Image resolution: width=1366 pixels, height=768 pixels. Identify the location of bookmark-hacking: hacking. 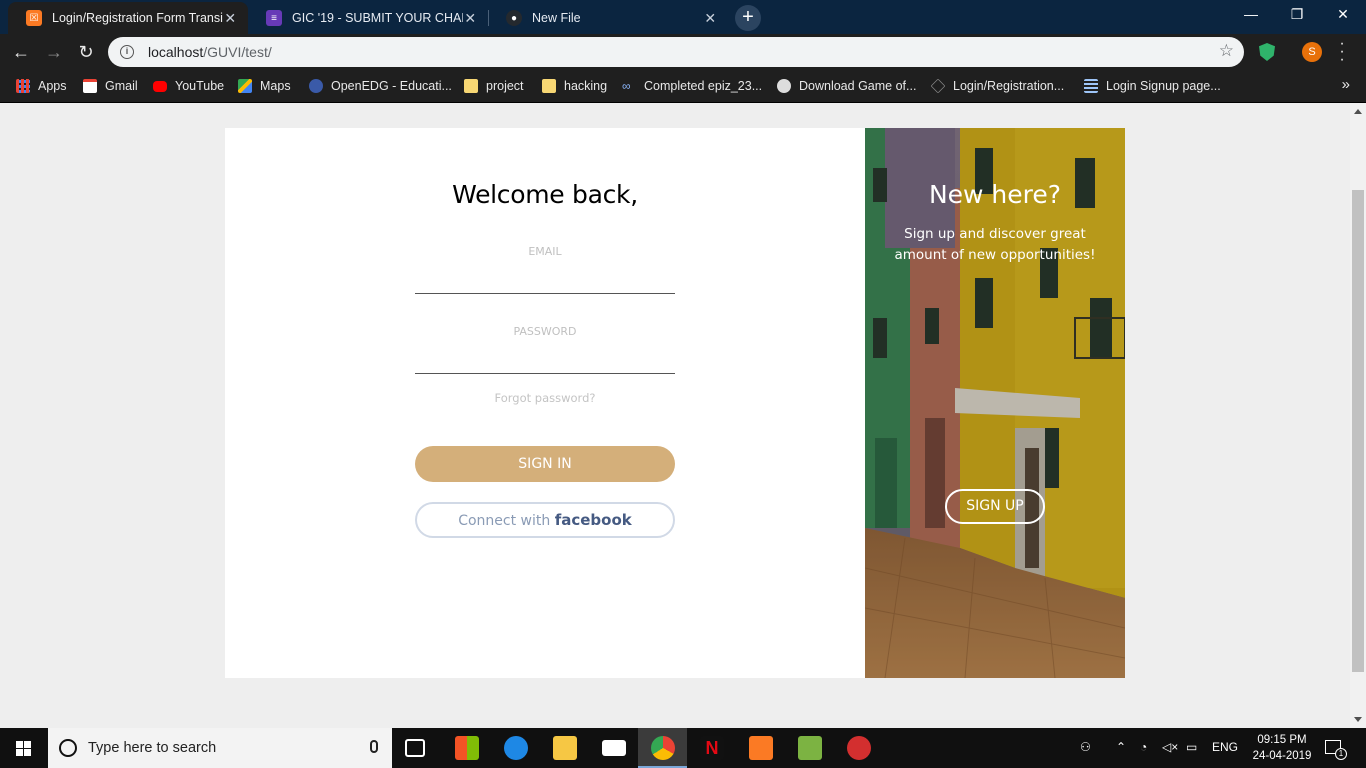
(574, 86).